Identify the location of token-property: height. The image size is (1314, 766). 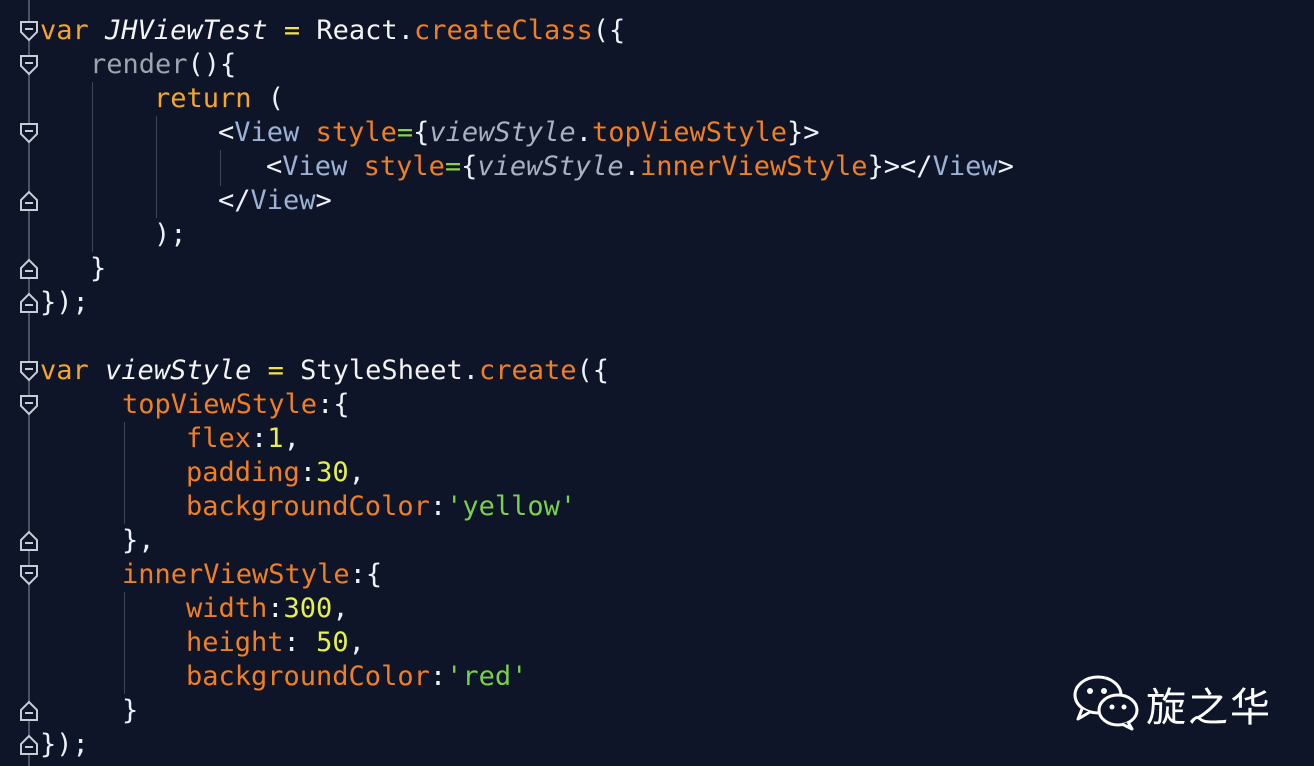
(235, 642).